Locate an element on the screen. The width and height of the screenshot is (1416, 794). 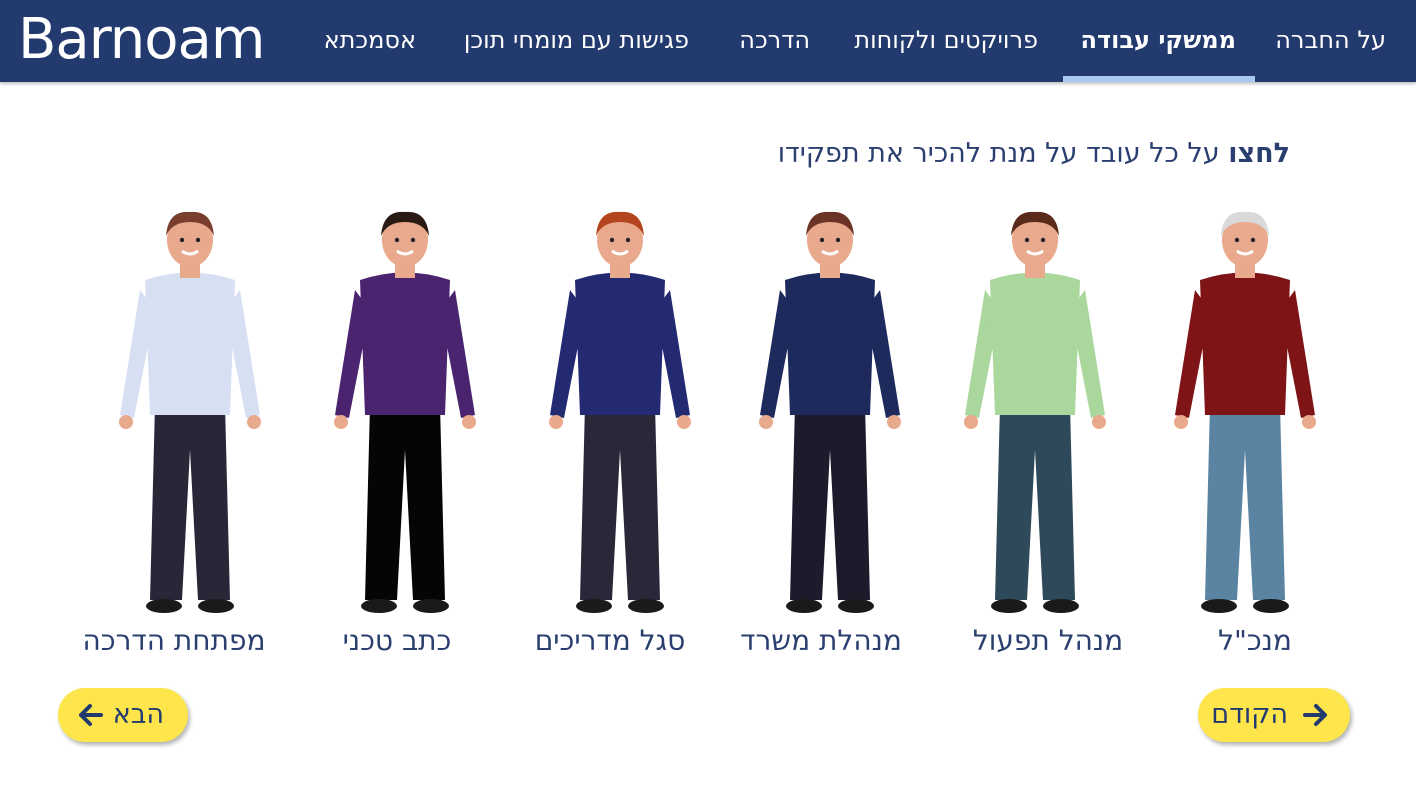
nav-item-about: על החברה is located at coordinates (1330, 41).